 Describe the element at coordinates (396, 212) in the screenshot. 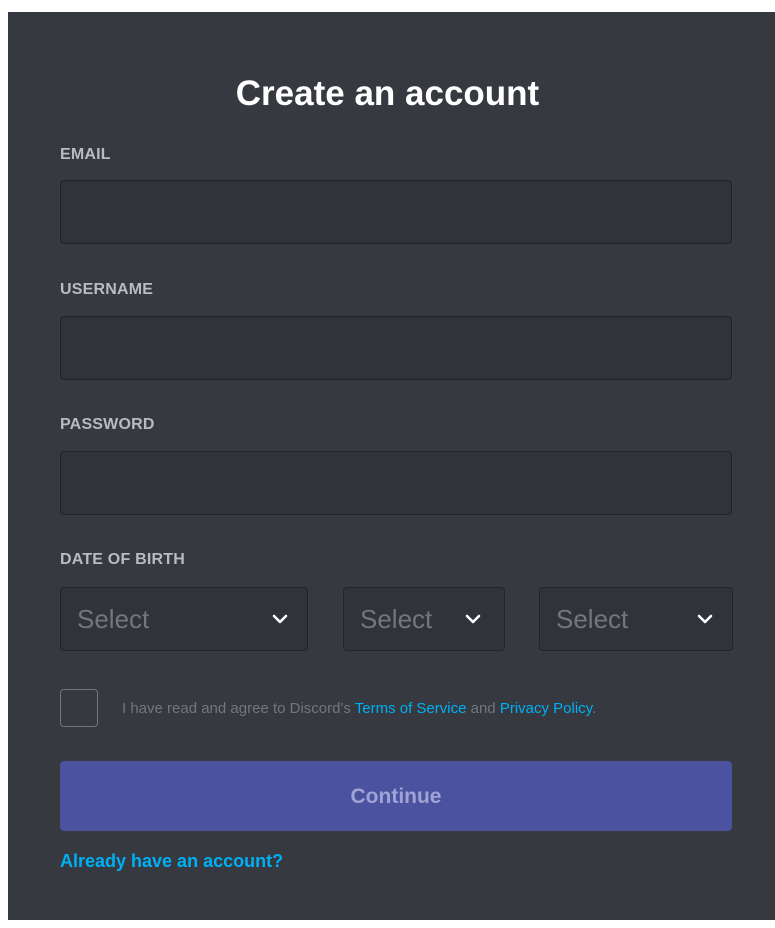

I see `email-field` at that location.